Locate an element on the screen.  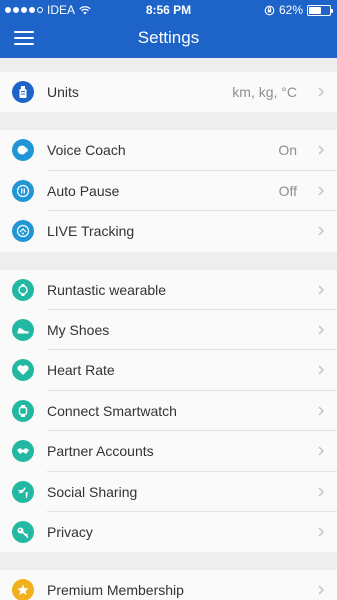
settings-row-auto-pause: Auto Pause Off is located at coordinates (168, 191).